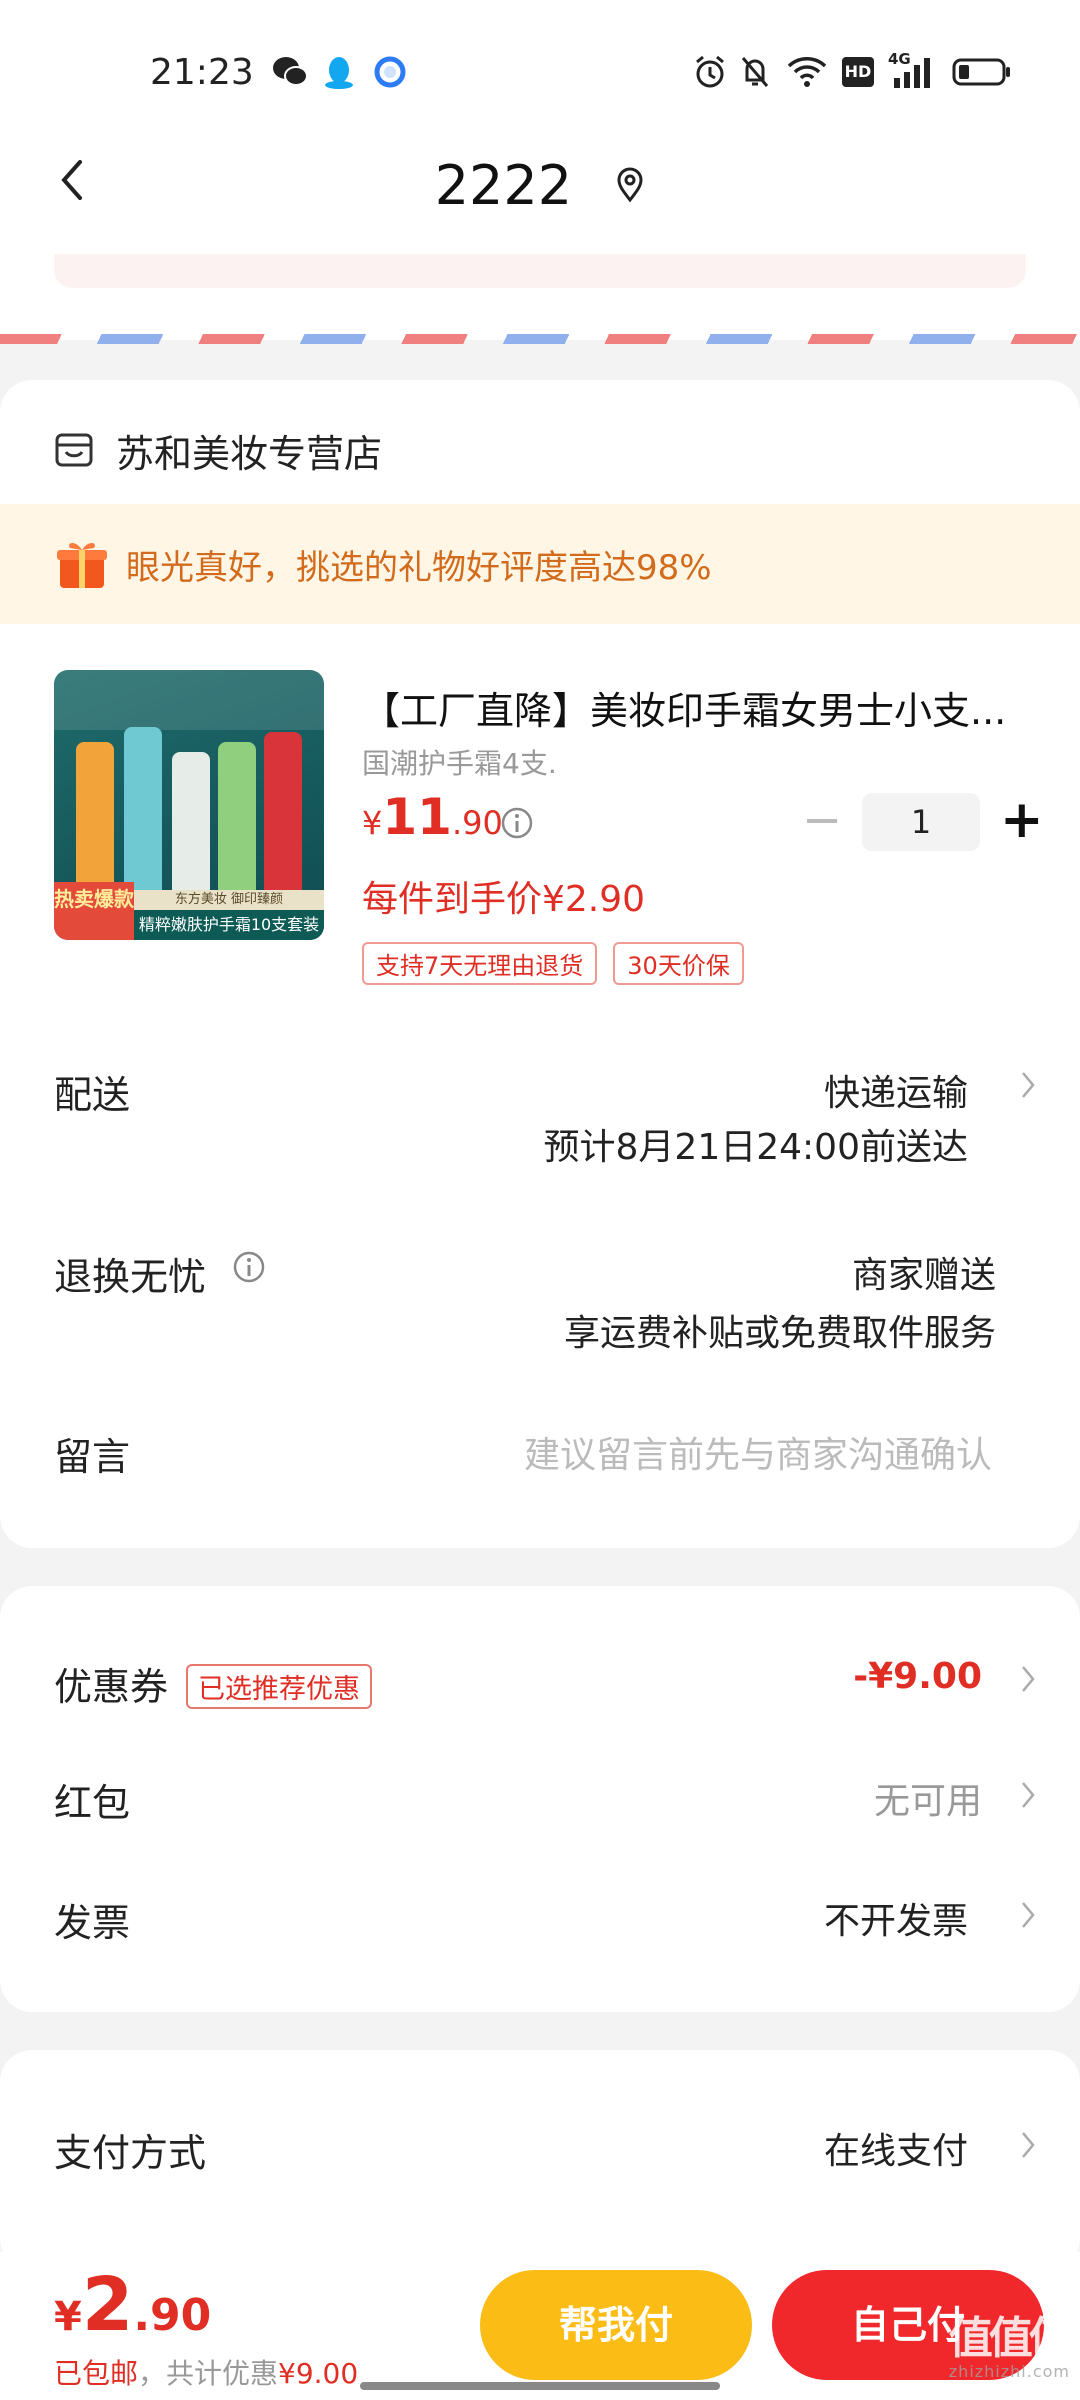 This screenshot has height=2400, width=1080. What do you see at coordinates (432, 817) in the screenshot?
I see `product-price: ¥11.90` at bounding box center [432, 817].